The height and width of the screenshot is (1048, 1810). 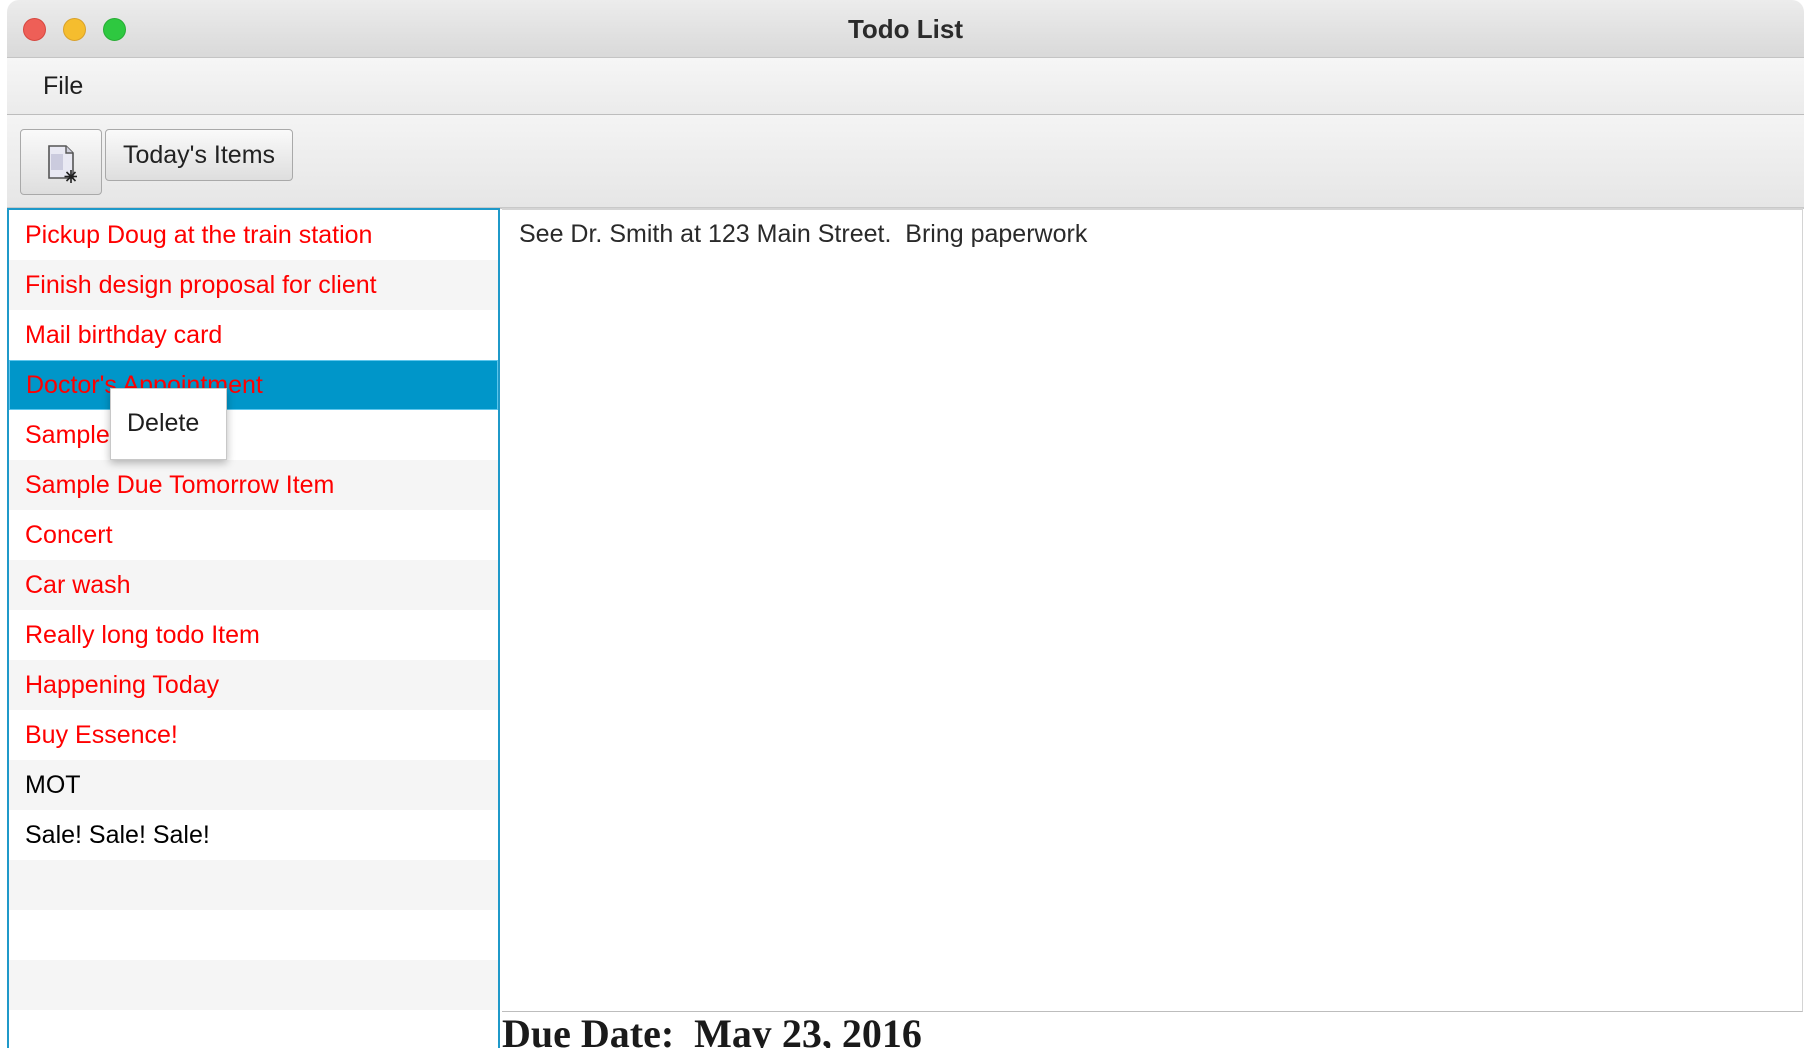 I want to click on menu-bar: File, so click(x=905, y=86).